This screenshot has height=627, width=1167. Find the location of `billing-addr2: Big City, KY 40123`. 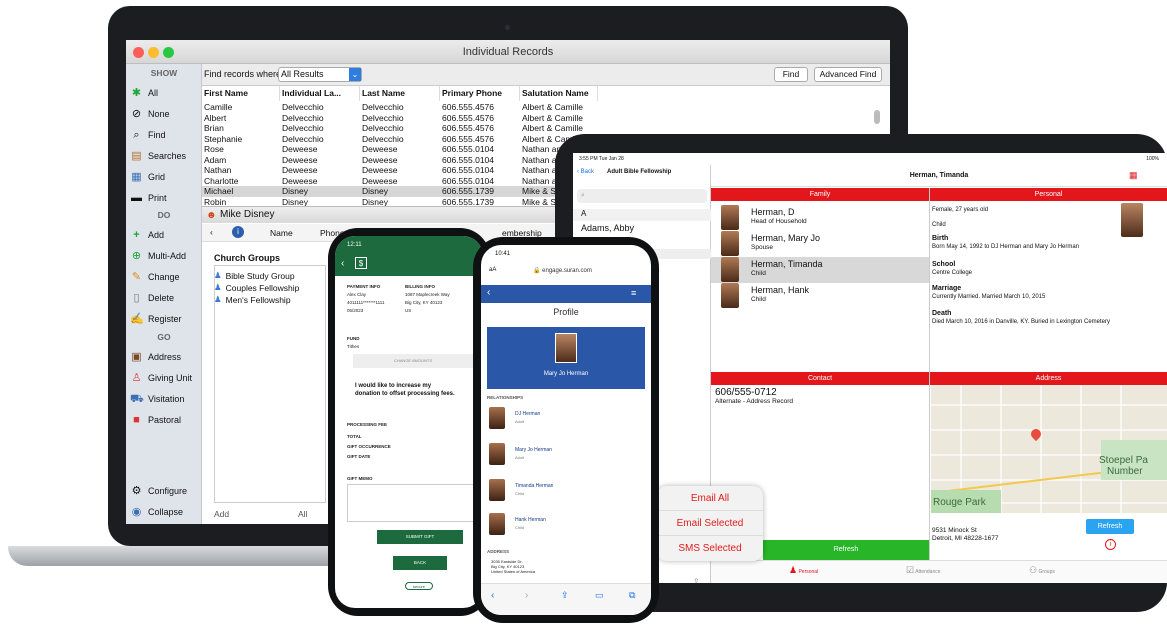

billing-addr2: Big City, KY 40123 is located at coordinates (424, 302).